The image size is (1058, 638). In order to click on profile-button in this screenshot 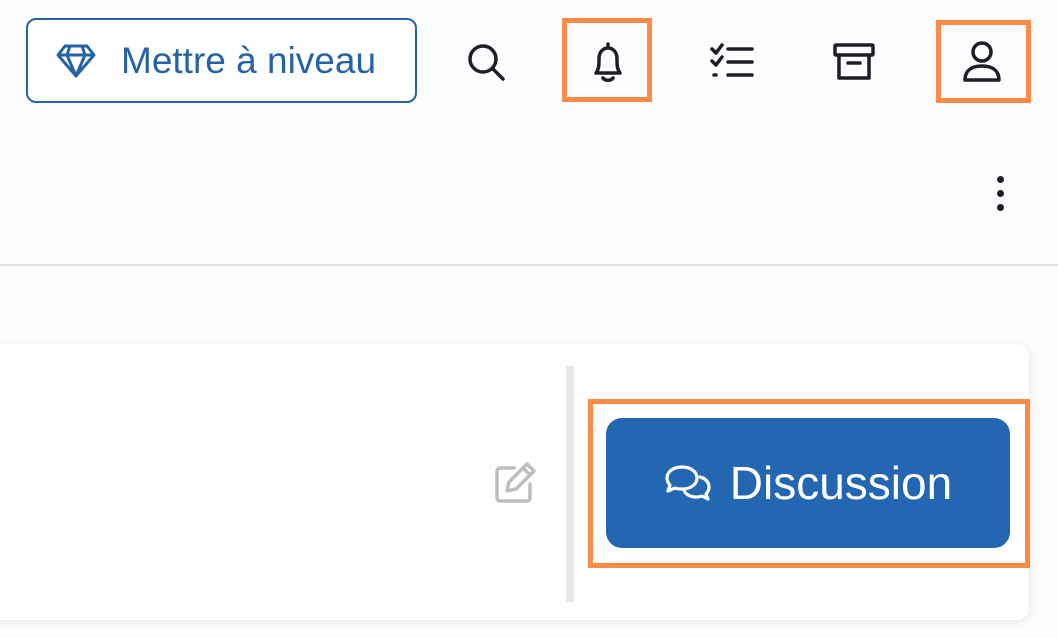, I will do `click(982, 62)`.